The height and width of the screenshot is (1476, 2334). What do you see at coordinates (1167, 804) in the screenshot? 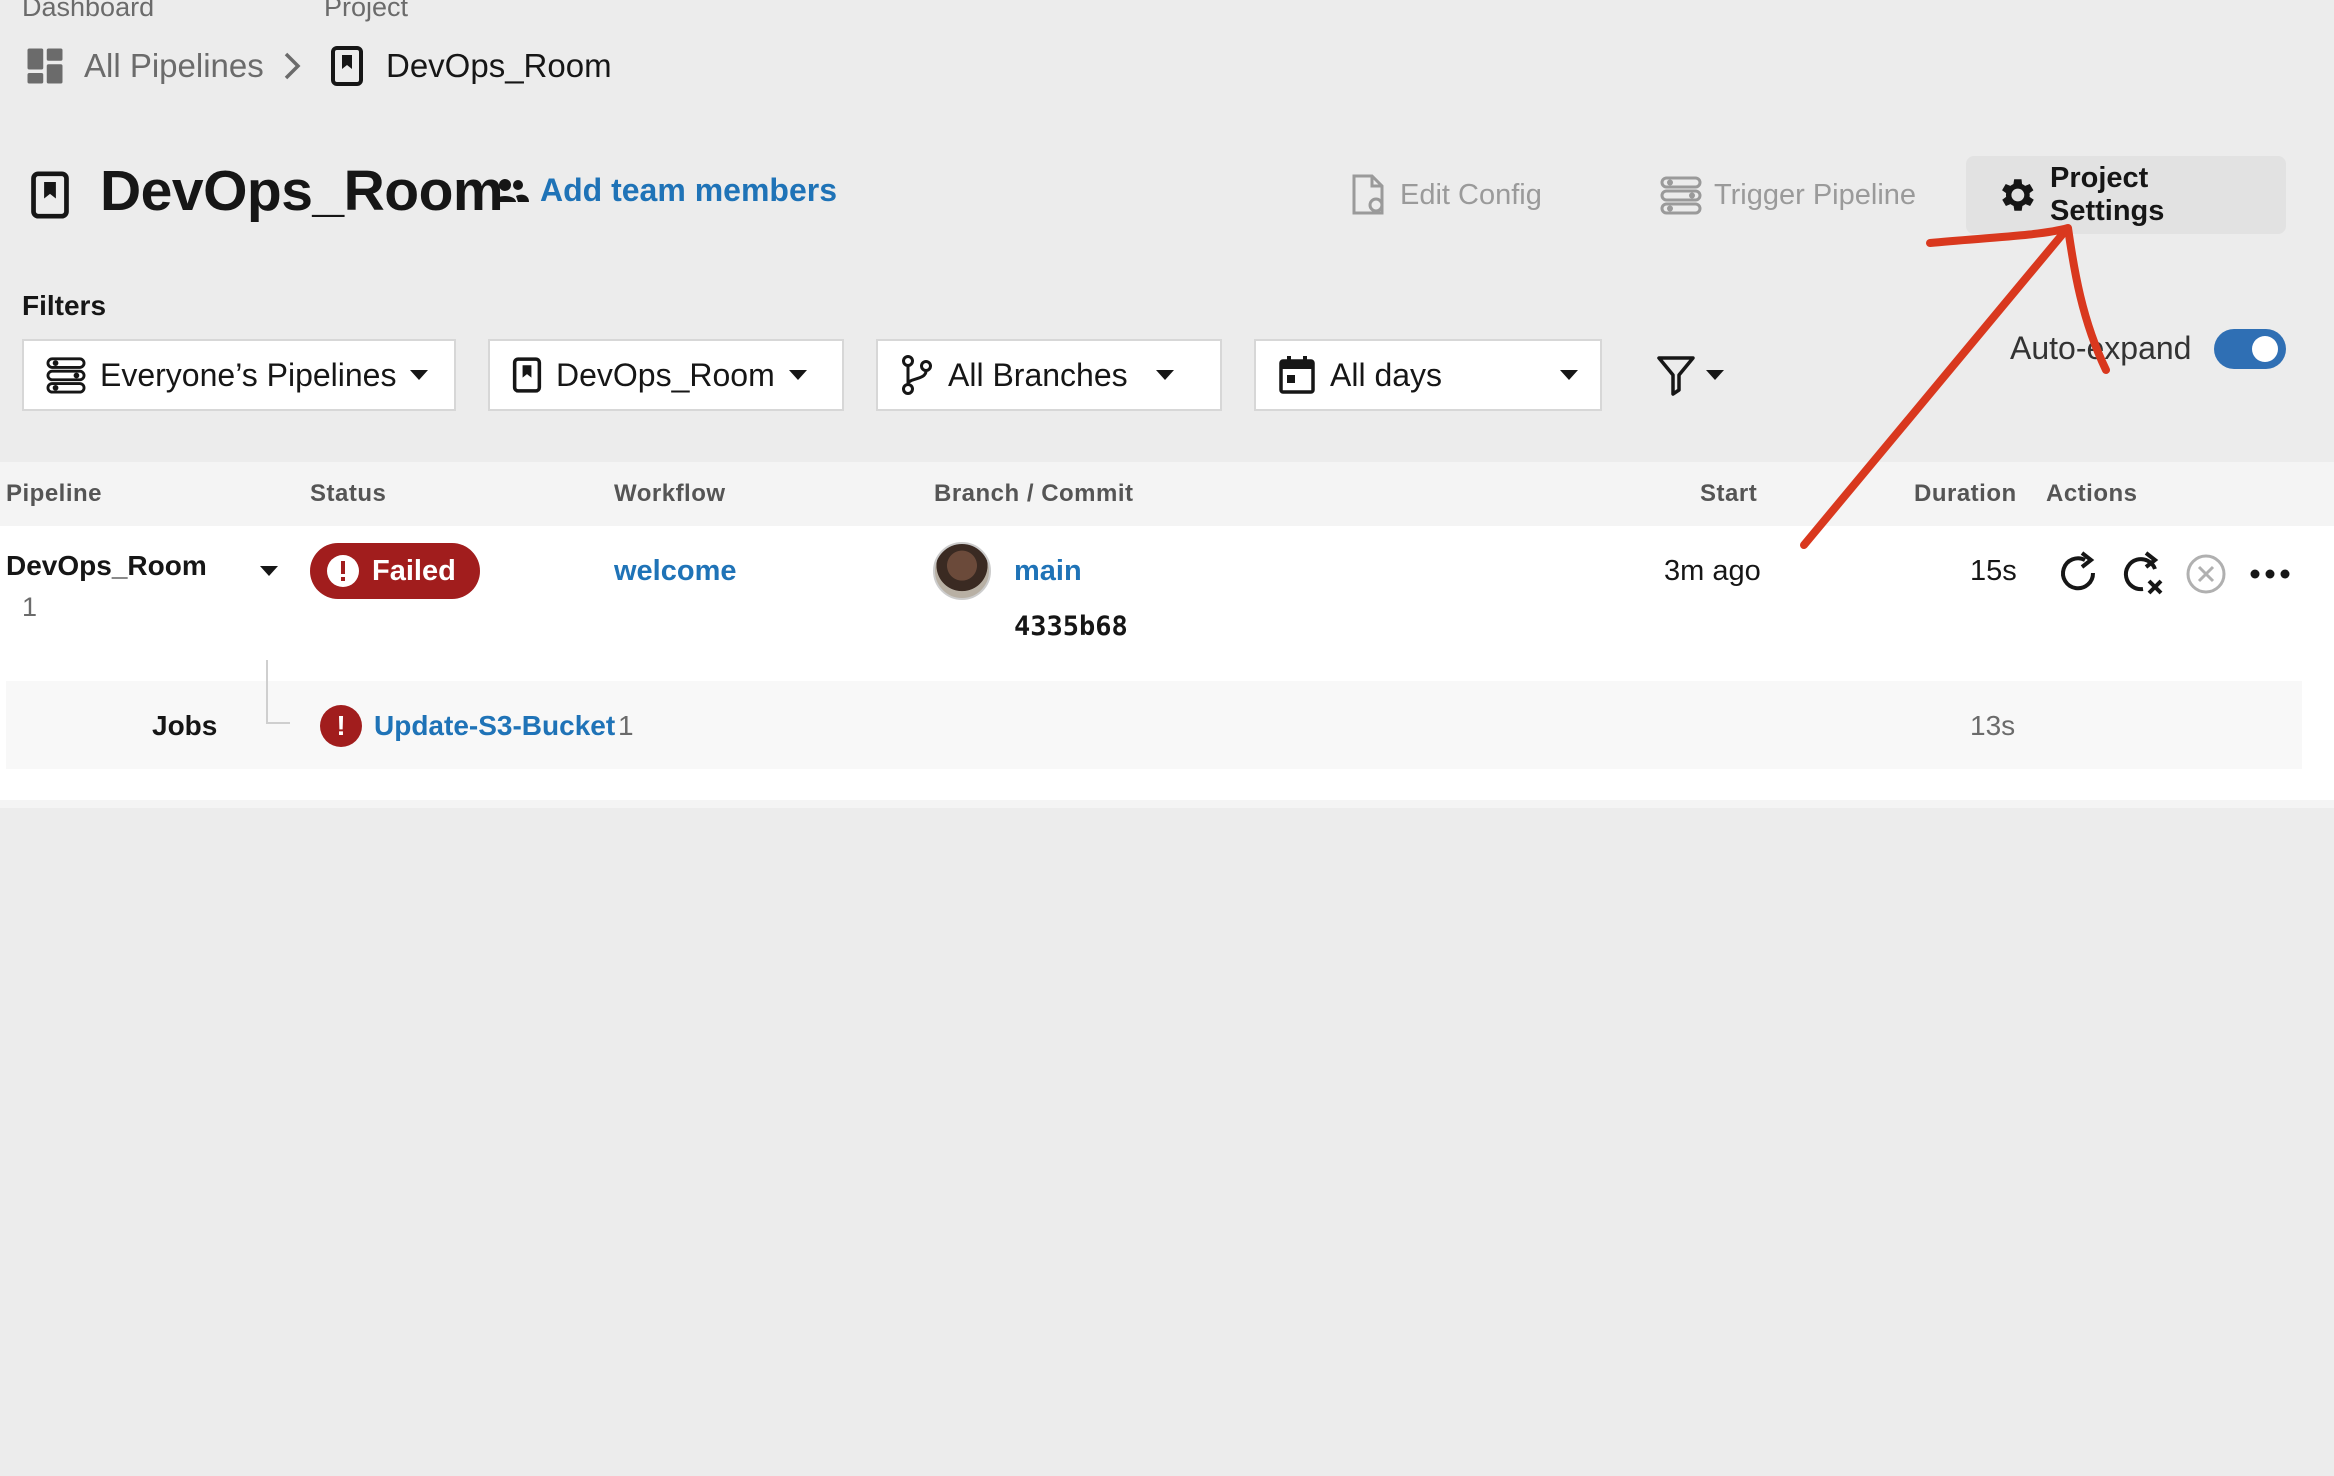
I see `table-footer-divider` at bounding box center [1167, 804].